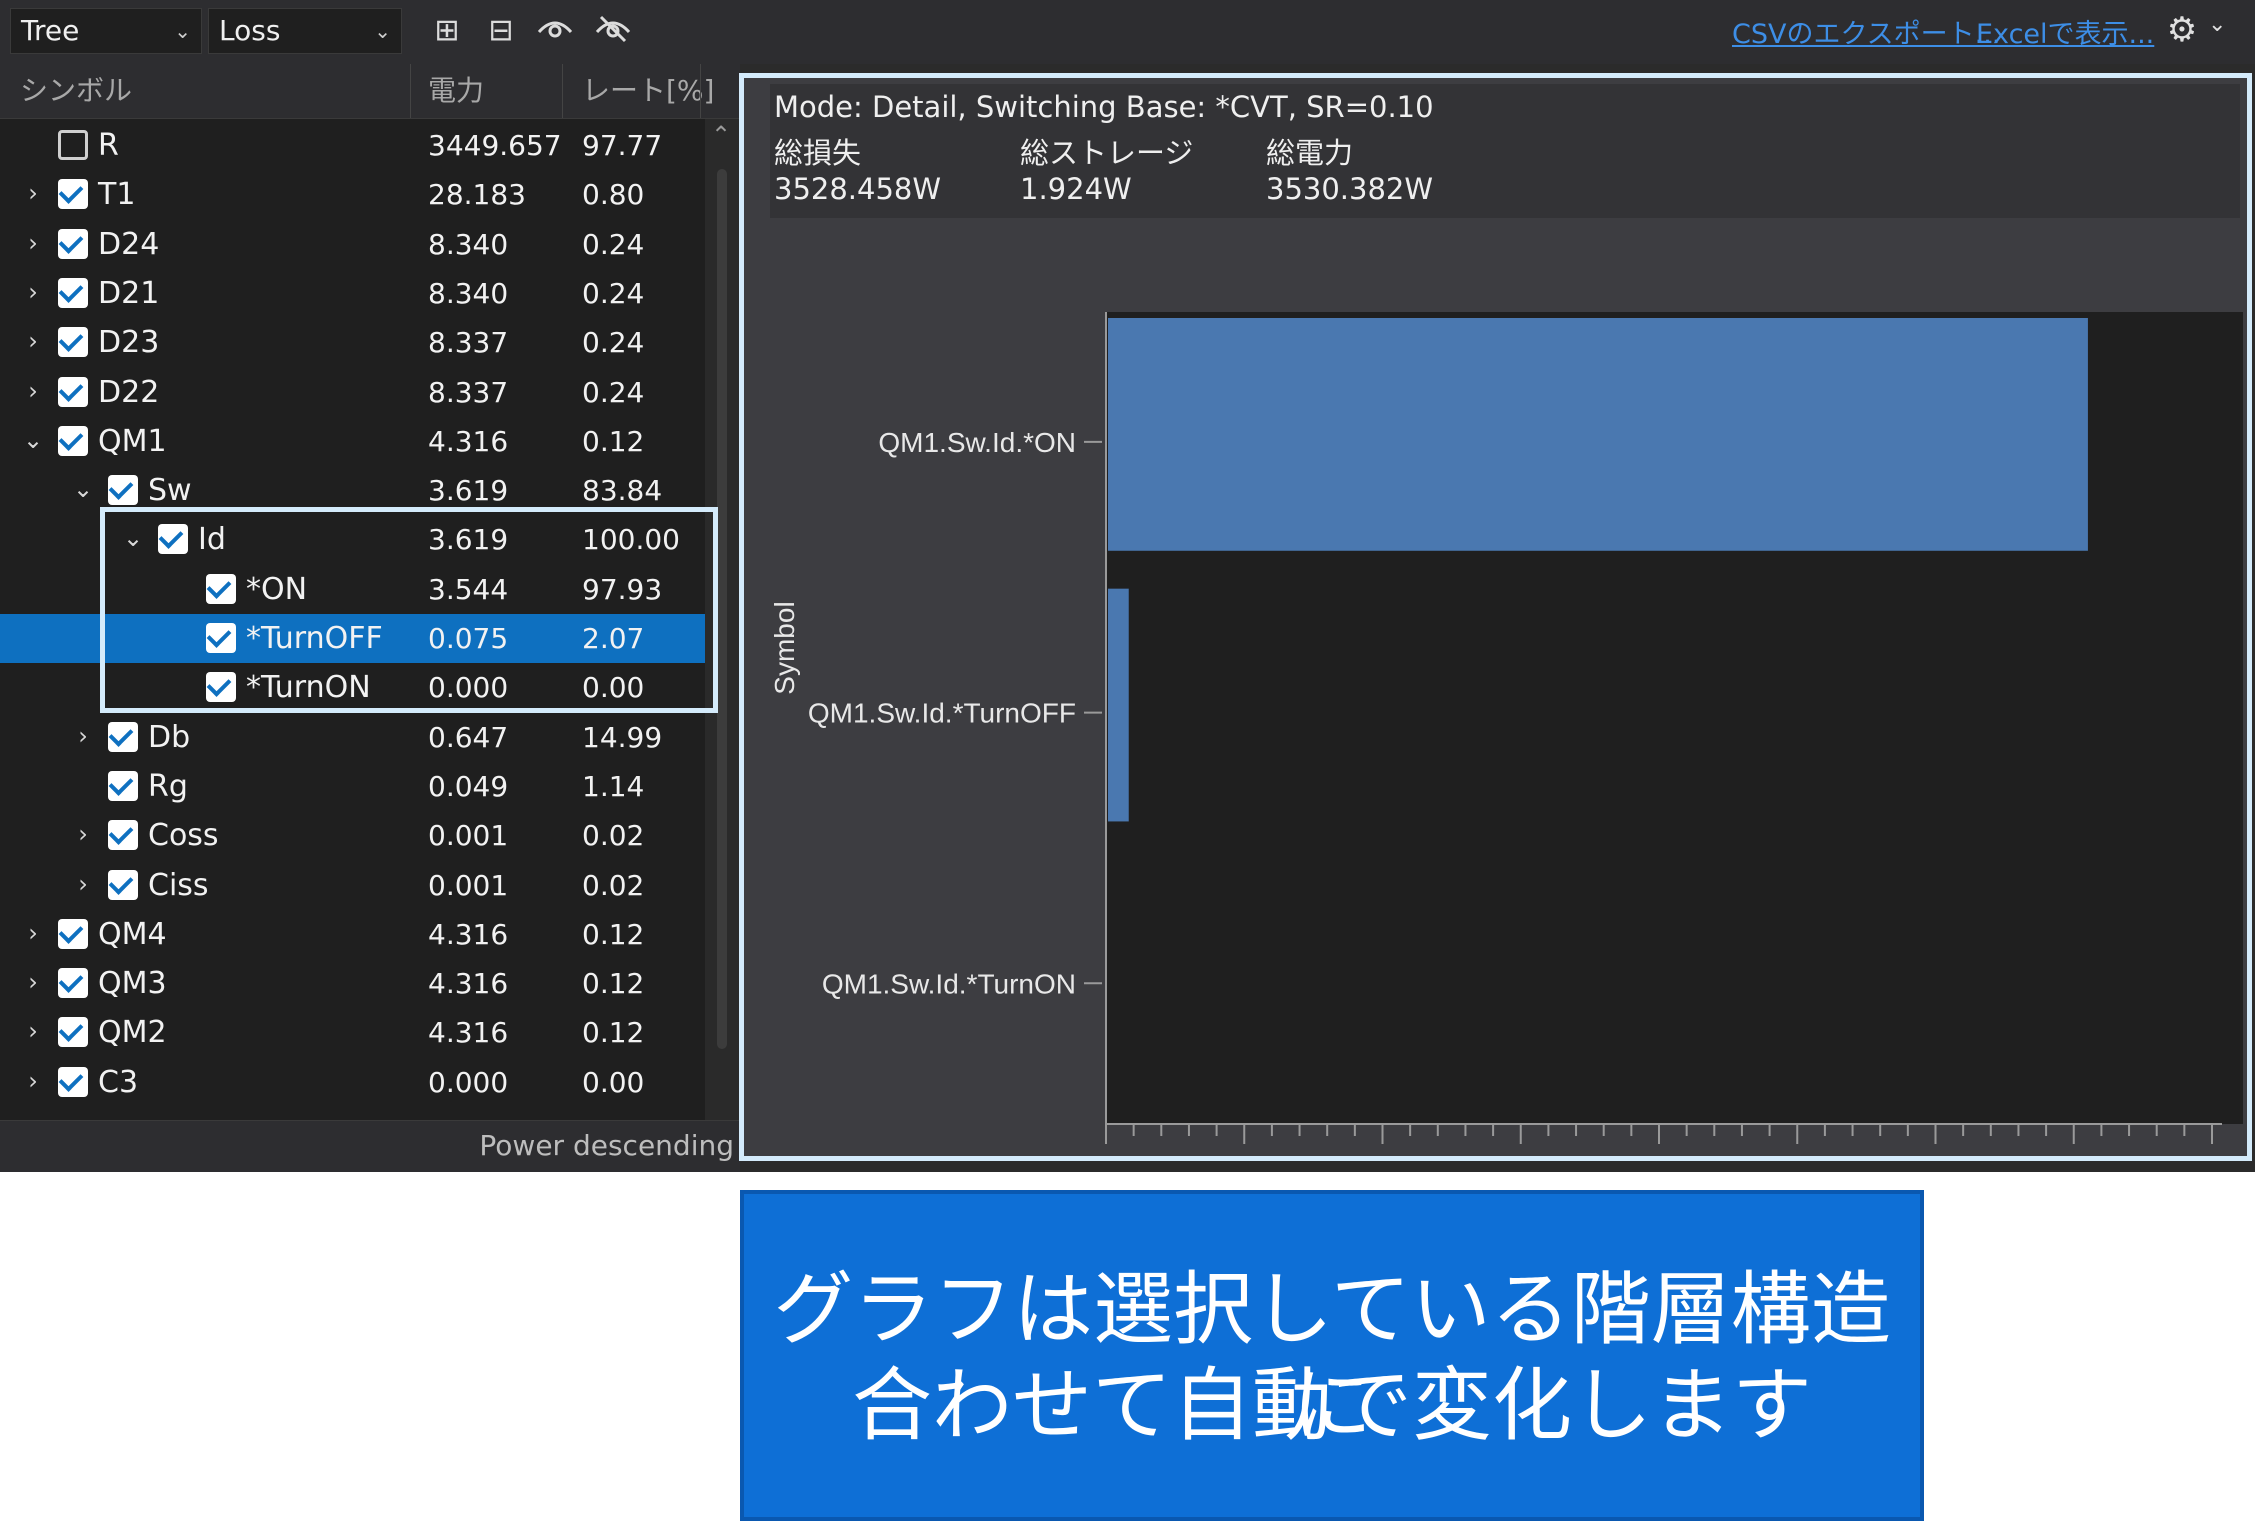  What do you see at coordinates (76, 91) in the screenshot?
I see `column-header-symbol: シンボル` at bounding box center [76, 91].